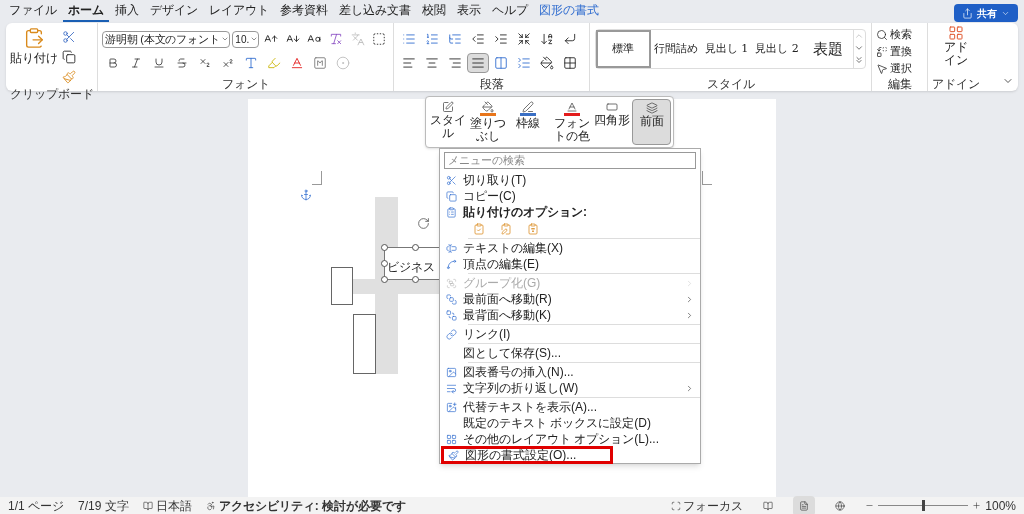  Describe the element at coordinates (611, 122) in the screenshot. I see `mini-toolbar-button: 四角形` at that location.